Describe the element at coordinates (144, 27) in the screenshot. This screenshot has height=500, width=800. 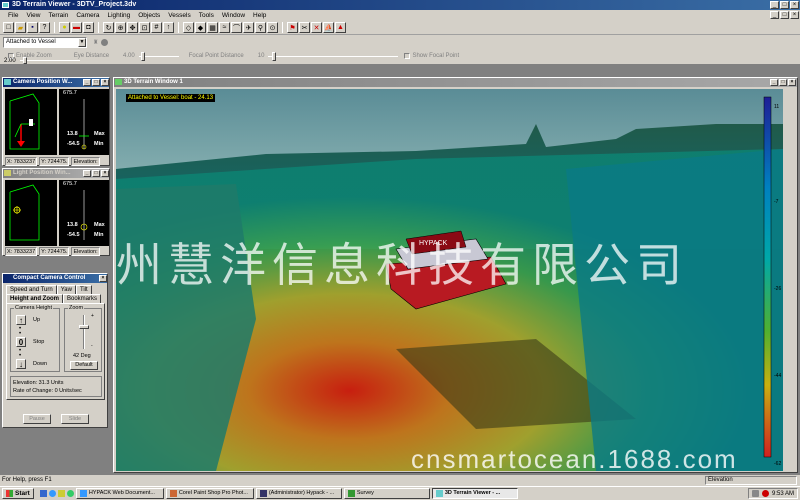
I see `fit-icon: ⊡` at that location.